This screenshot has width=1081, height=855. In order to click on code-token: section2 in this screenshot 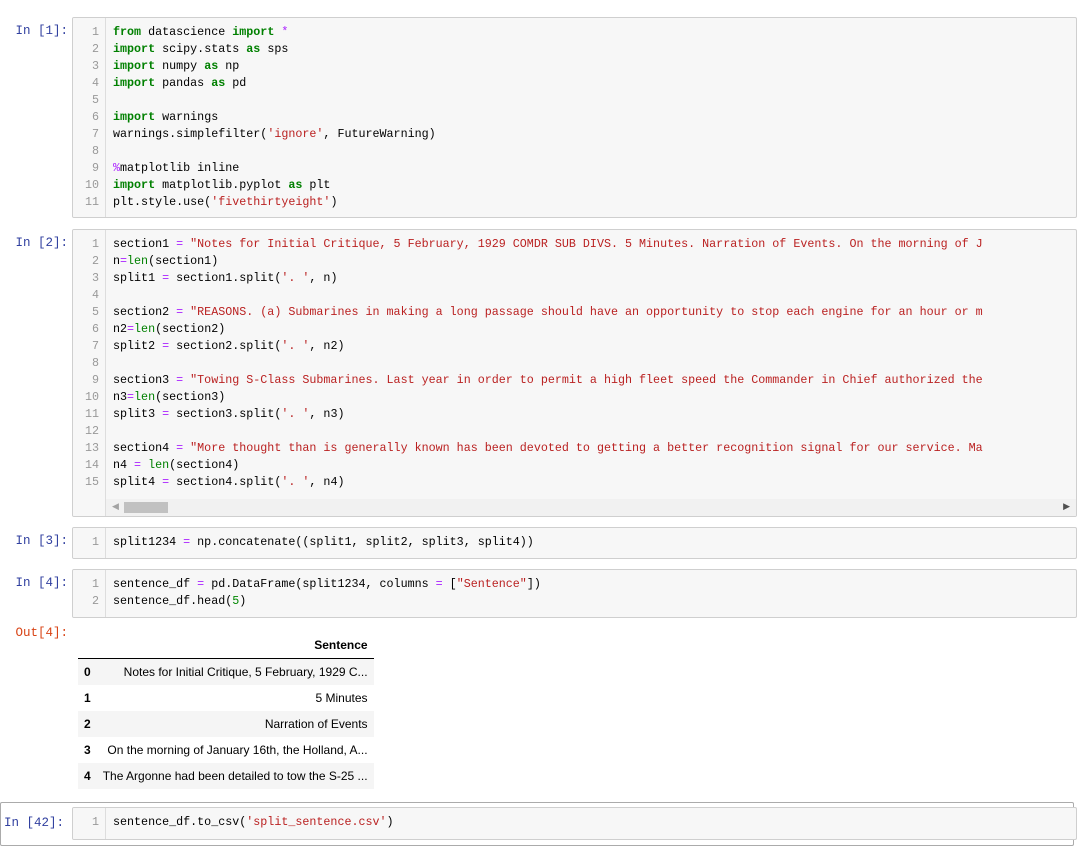, I will do `click(145, 312)`.